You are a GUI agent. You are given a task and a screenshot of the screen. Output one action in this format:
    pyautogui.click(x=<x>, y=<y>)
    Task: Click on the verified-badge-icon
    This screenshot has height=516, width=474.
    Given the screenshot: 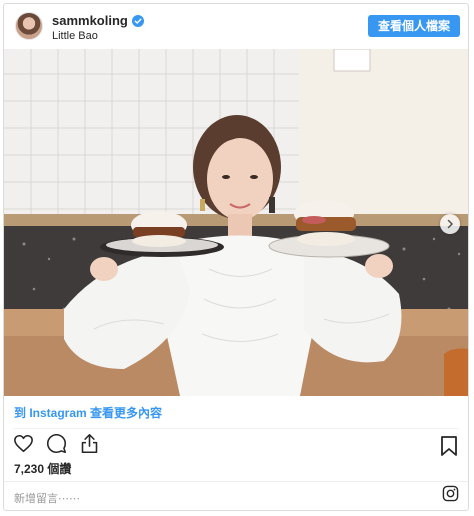 What is the action you would take?
    pyautogui.click(x=137, y=20)
    